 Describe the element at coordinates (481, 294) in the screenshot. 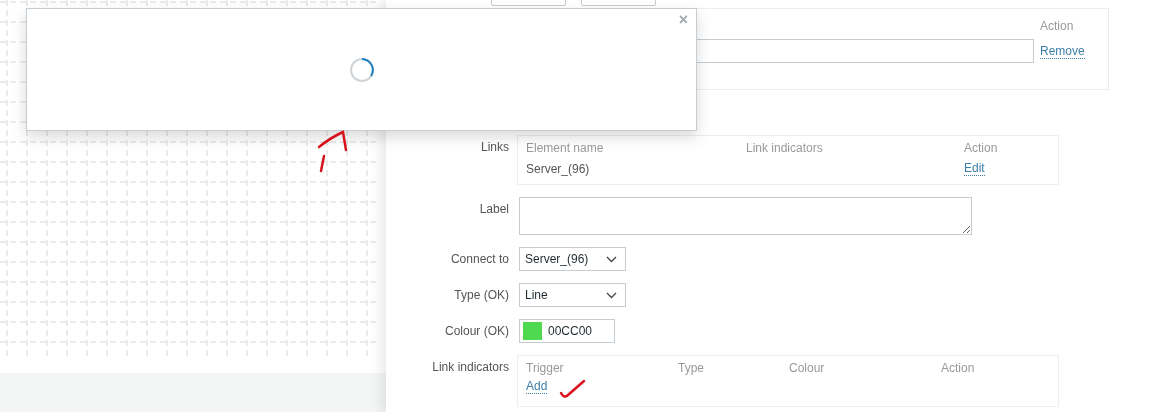

I see `field-label: Type (OK)` at that location.